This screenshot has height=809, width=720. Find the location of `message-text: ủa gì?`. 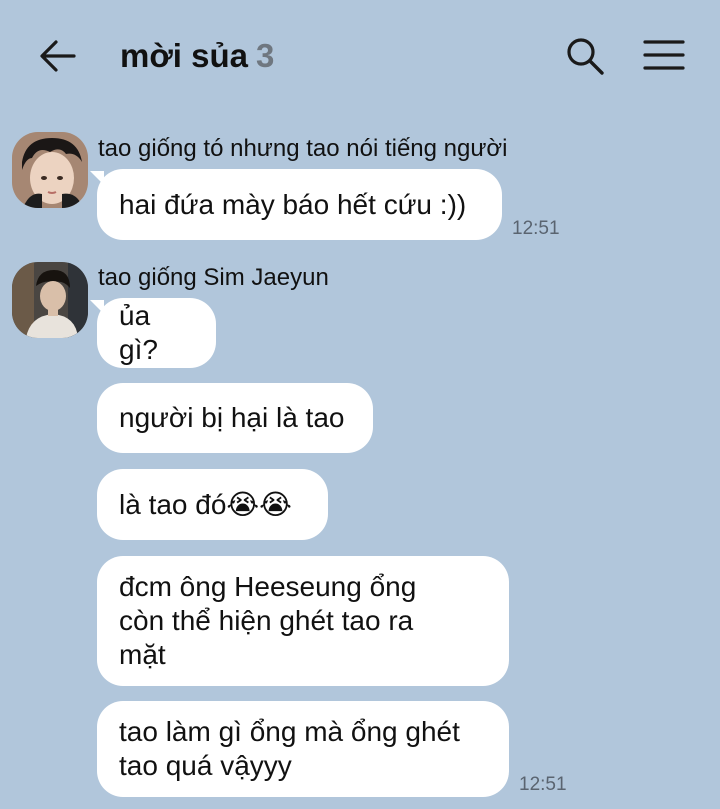

message-text: ủa gì? is located at coordinates (138, 332).